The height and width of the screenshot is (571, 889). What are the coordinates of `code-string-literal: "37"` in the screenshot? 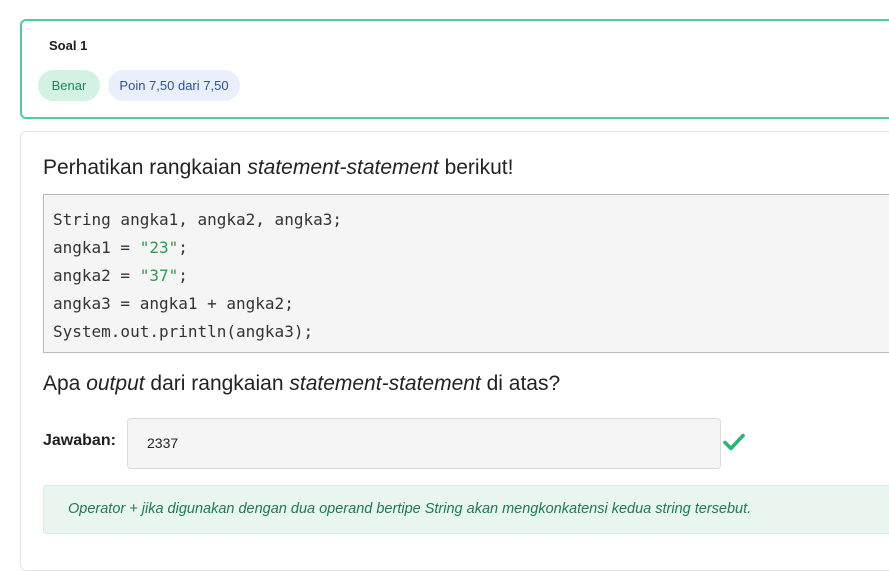 It's located at (159, 275).